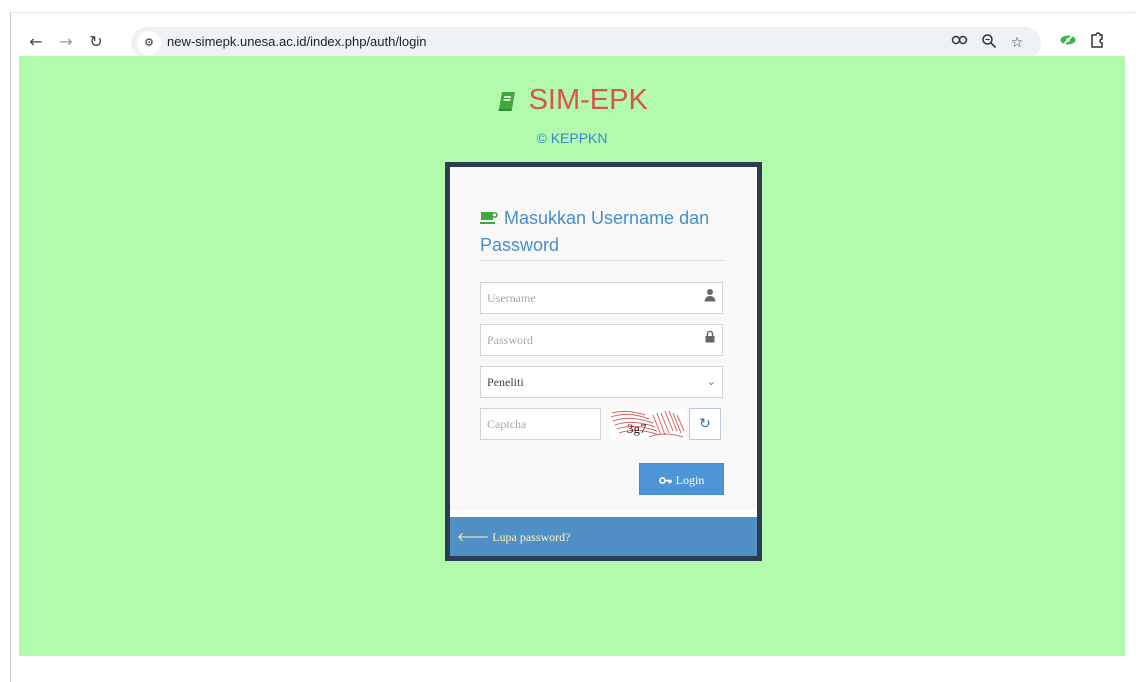 This screenshot has height=682, width=1138. I want to click on book-icon, so click(507, 101).